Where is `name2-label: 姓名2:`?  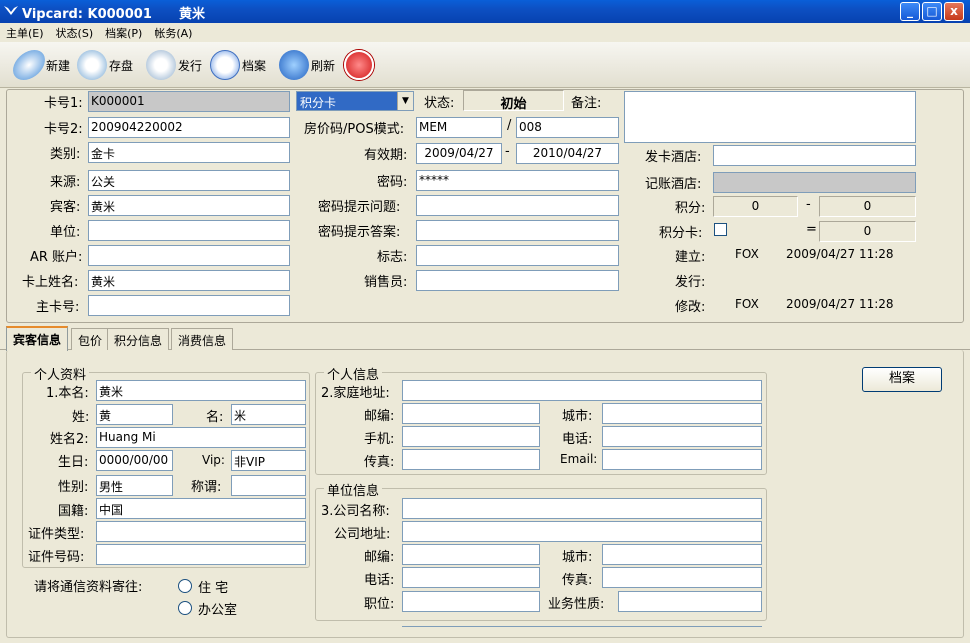
name2-label: 姓名2: is located at coordinates (69, 439).